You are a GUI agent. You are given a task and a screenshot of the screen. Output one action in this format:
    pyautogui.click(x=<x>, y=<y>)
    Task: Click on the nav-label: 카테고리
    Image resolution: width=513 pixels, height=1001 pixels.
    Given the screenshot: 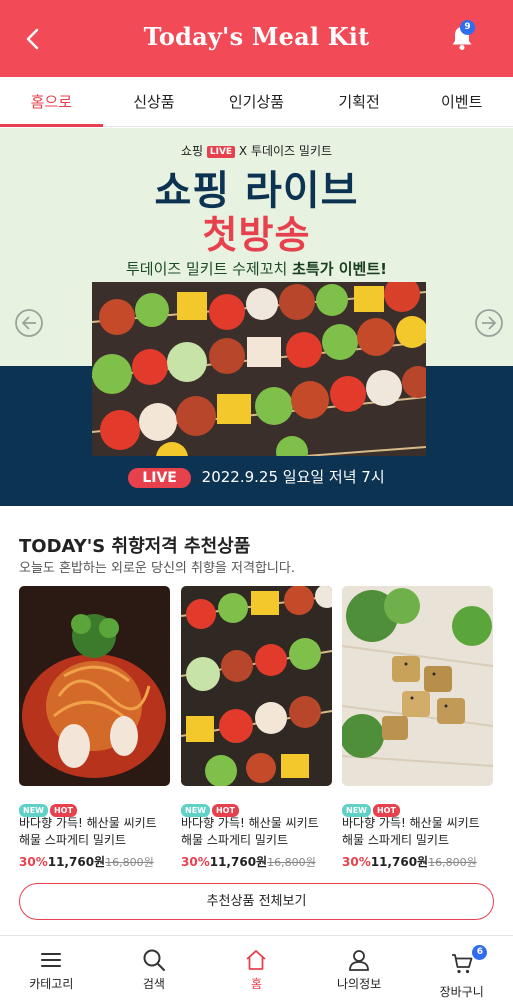 What is the action you would take?
    pyautogui.click(x=51, y=984)
    